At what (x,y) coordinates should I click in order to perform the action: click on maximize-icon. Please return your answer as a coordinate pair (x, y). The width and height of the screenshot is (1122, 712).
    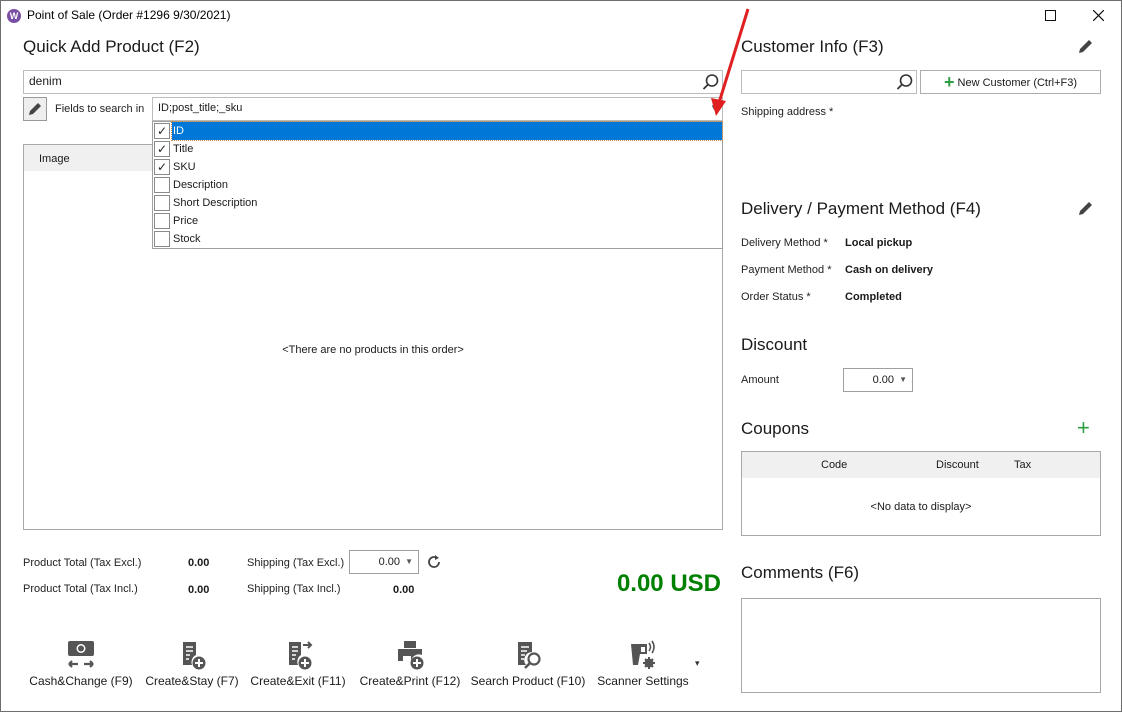
    Looking at the image, I should click on (1050, 15).